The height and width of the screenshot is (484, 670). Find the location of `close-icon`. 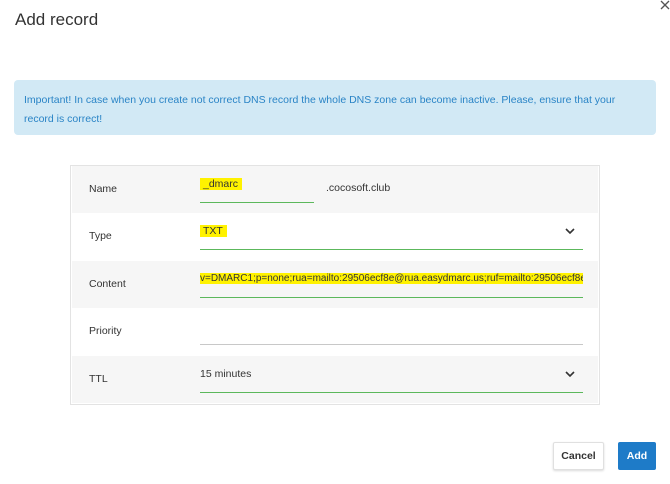

close-icon is located at coordinates (664, 5).